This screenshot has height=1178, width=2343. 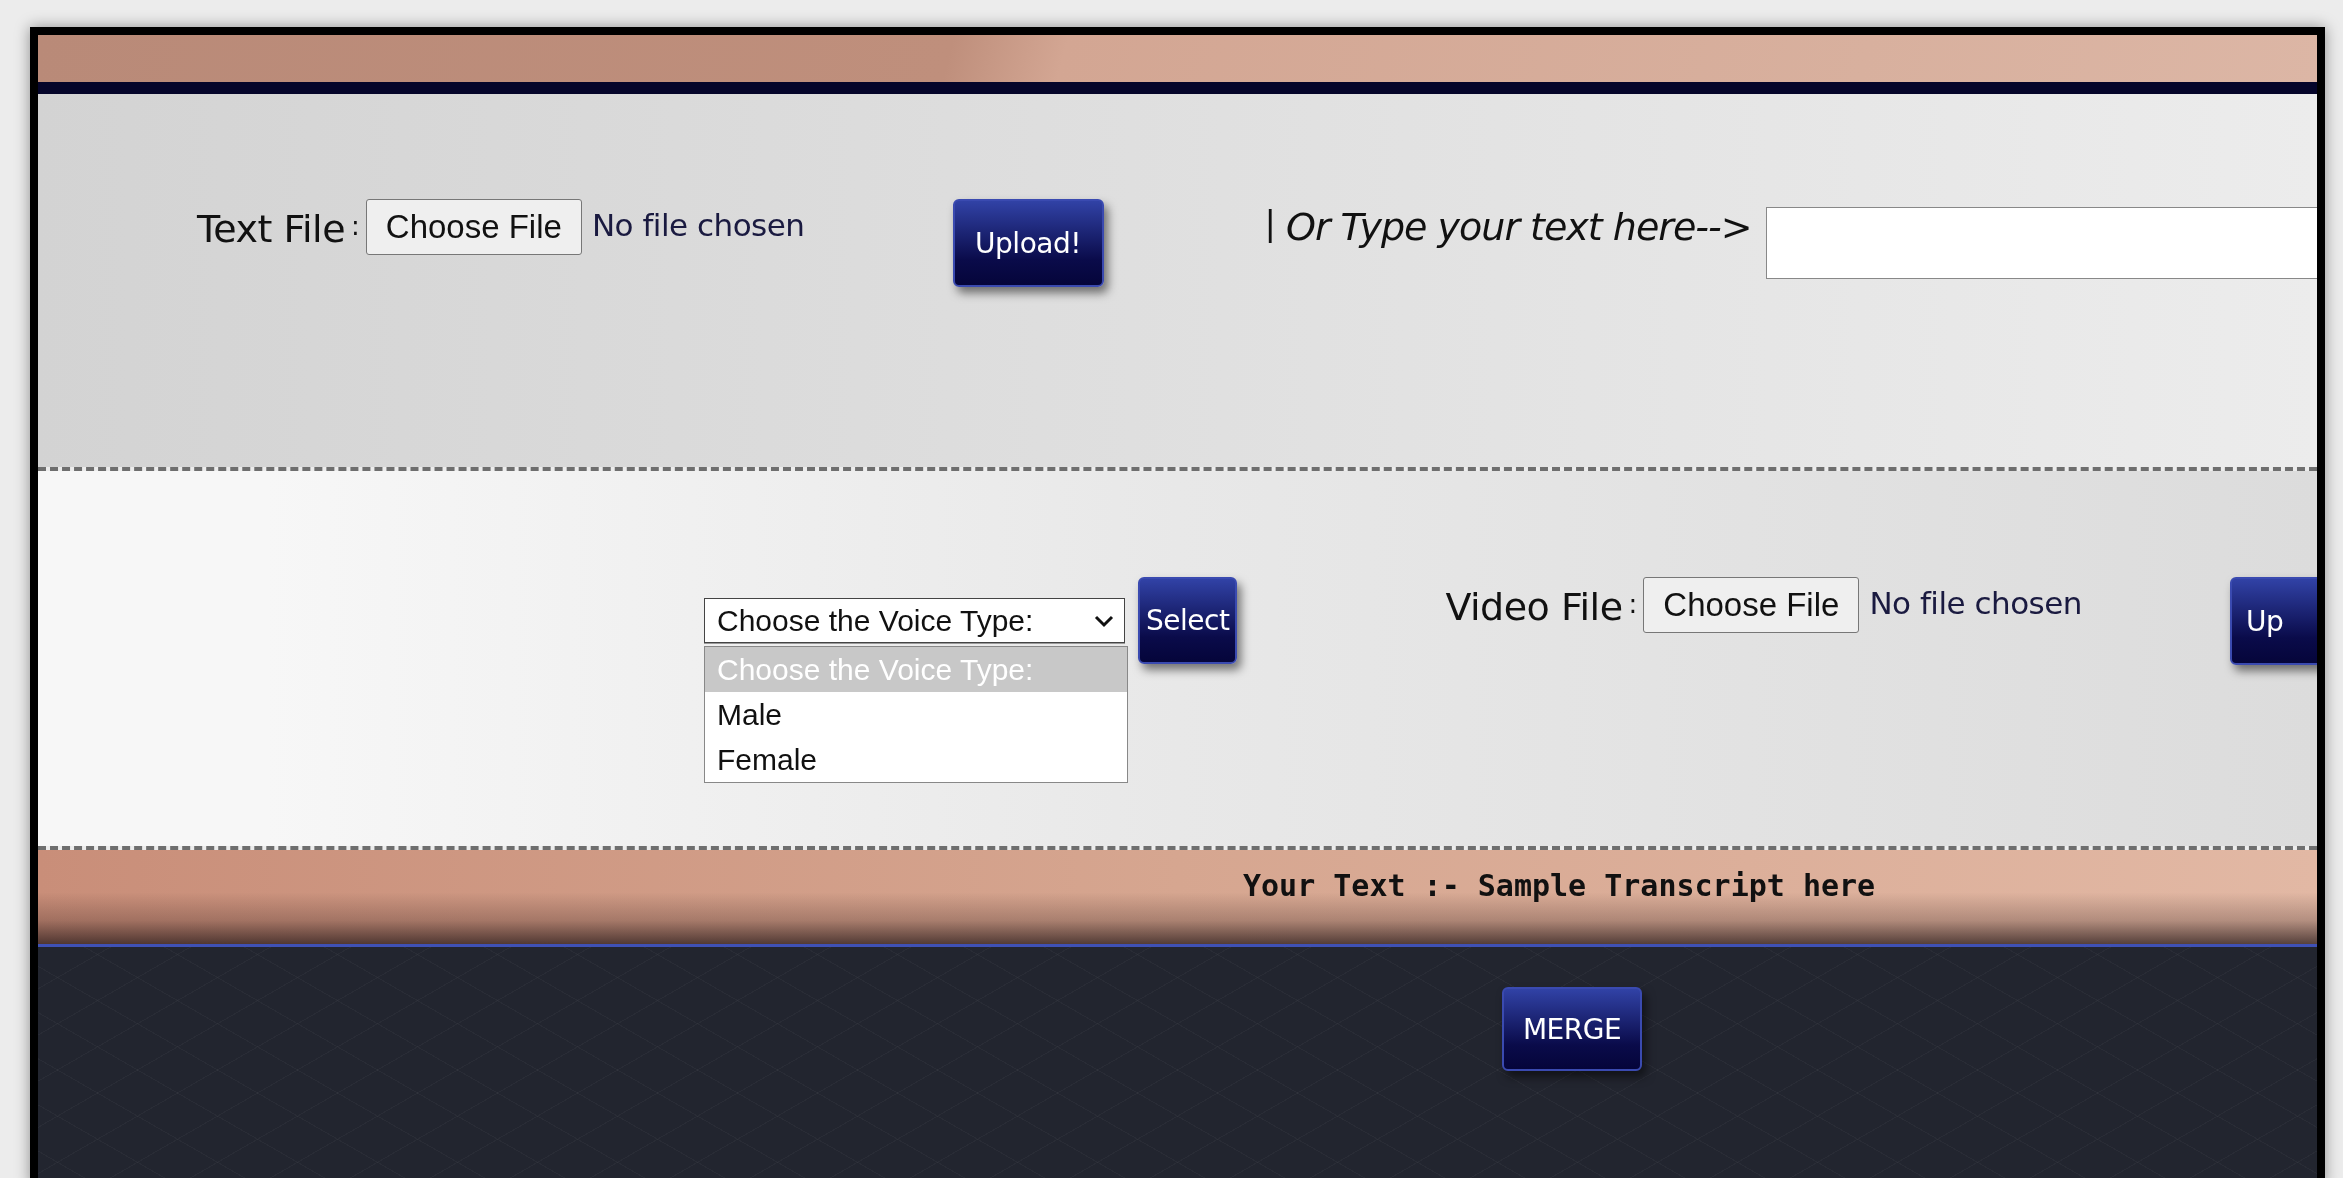 I want to click on upload-button: Up, so click(x=2273, y=621).